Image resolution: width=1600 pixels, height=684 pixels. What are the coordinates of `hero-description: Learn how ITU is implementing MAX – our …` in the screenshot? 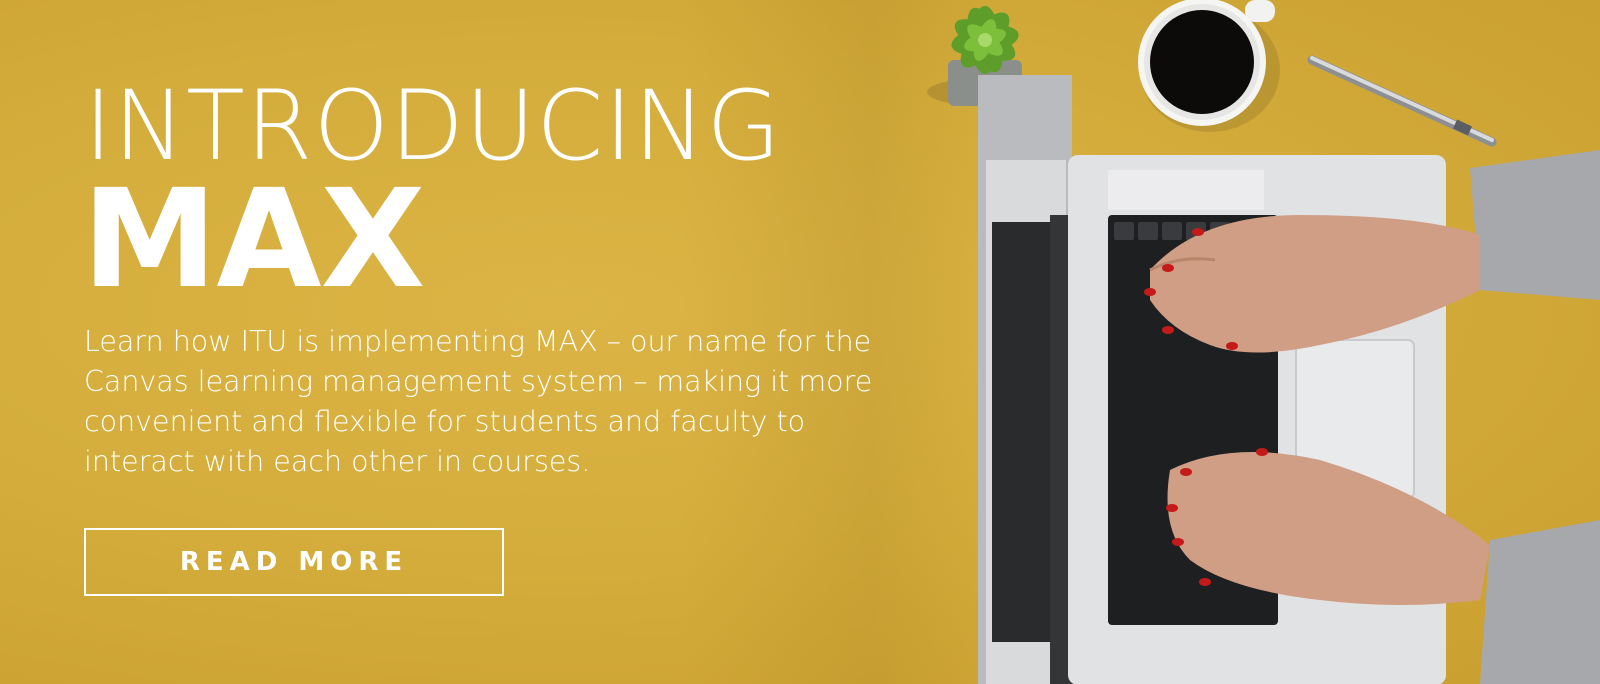 It's located at (478, 401).